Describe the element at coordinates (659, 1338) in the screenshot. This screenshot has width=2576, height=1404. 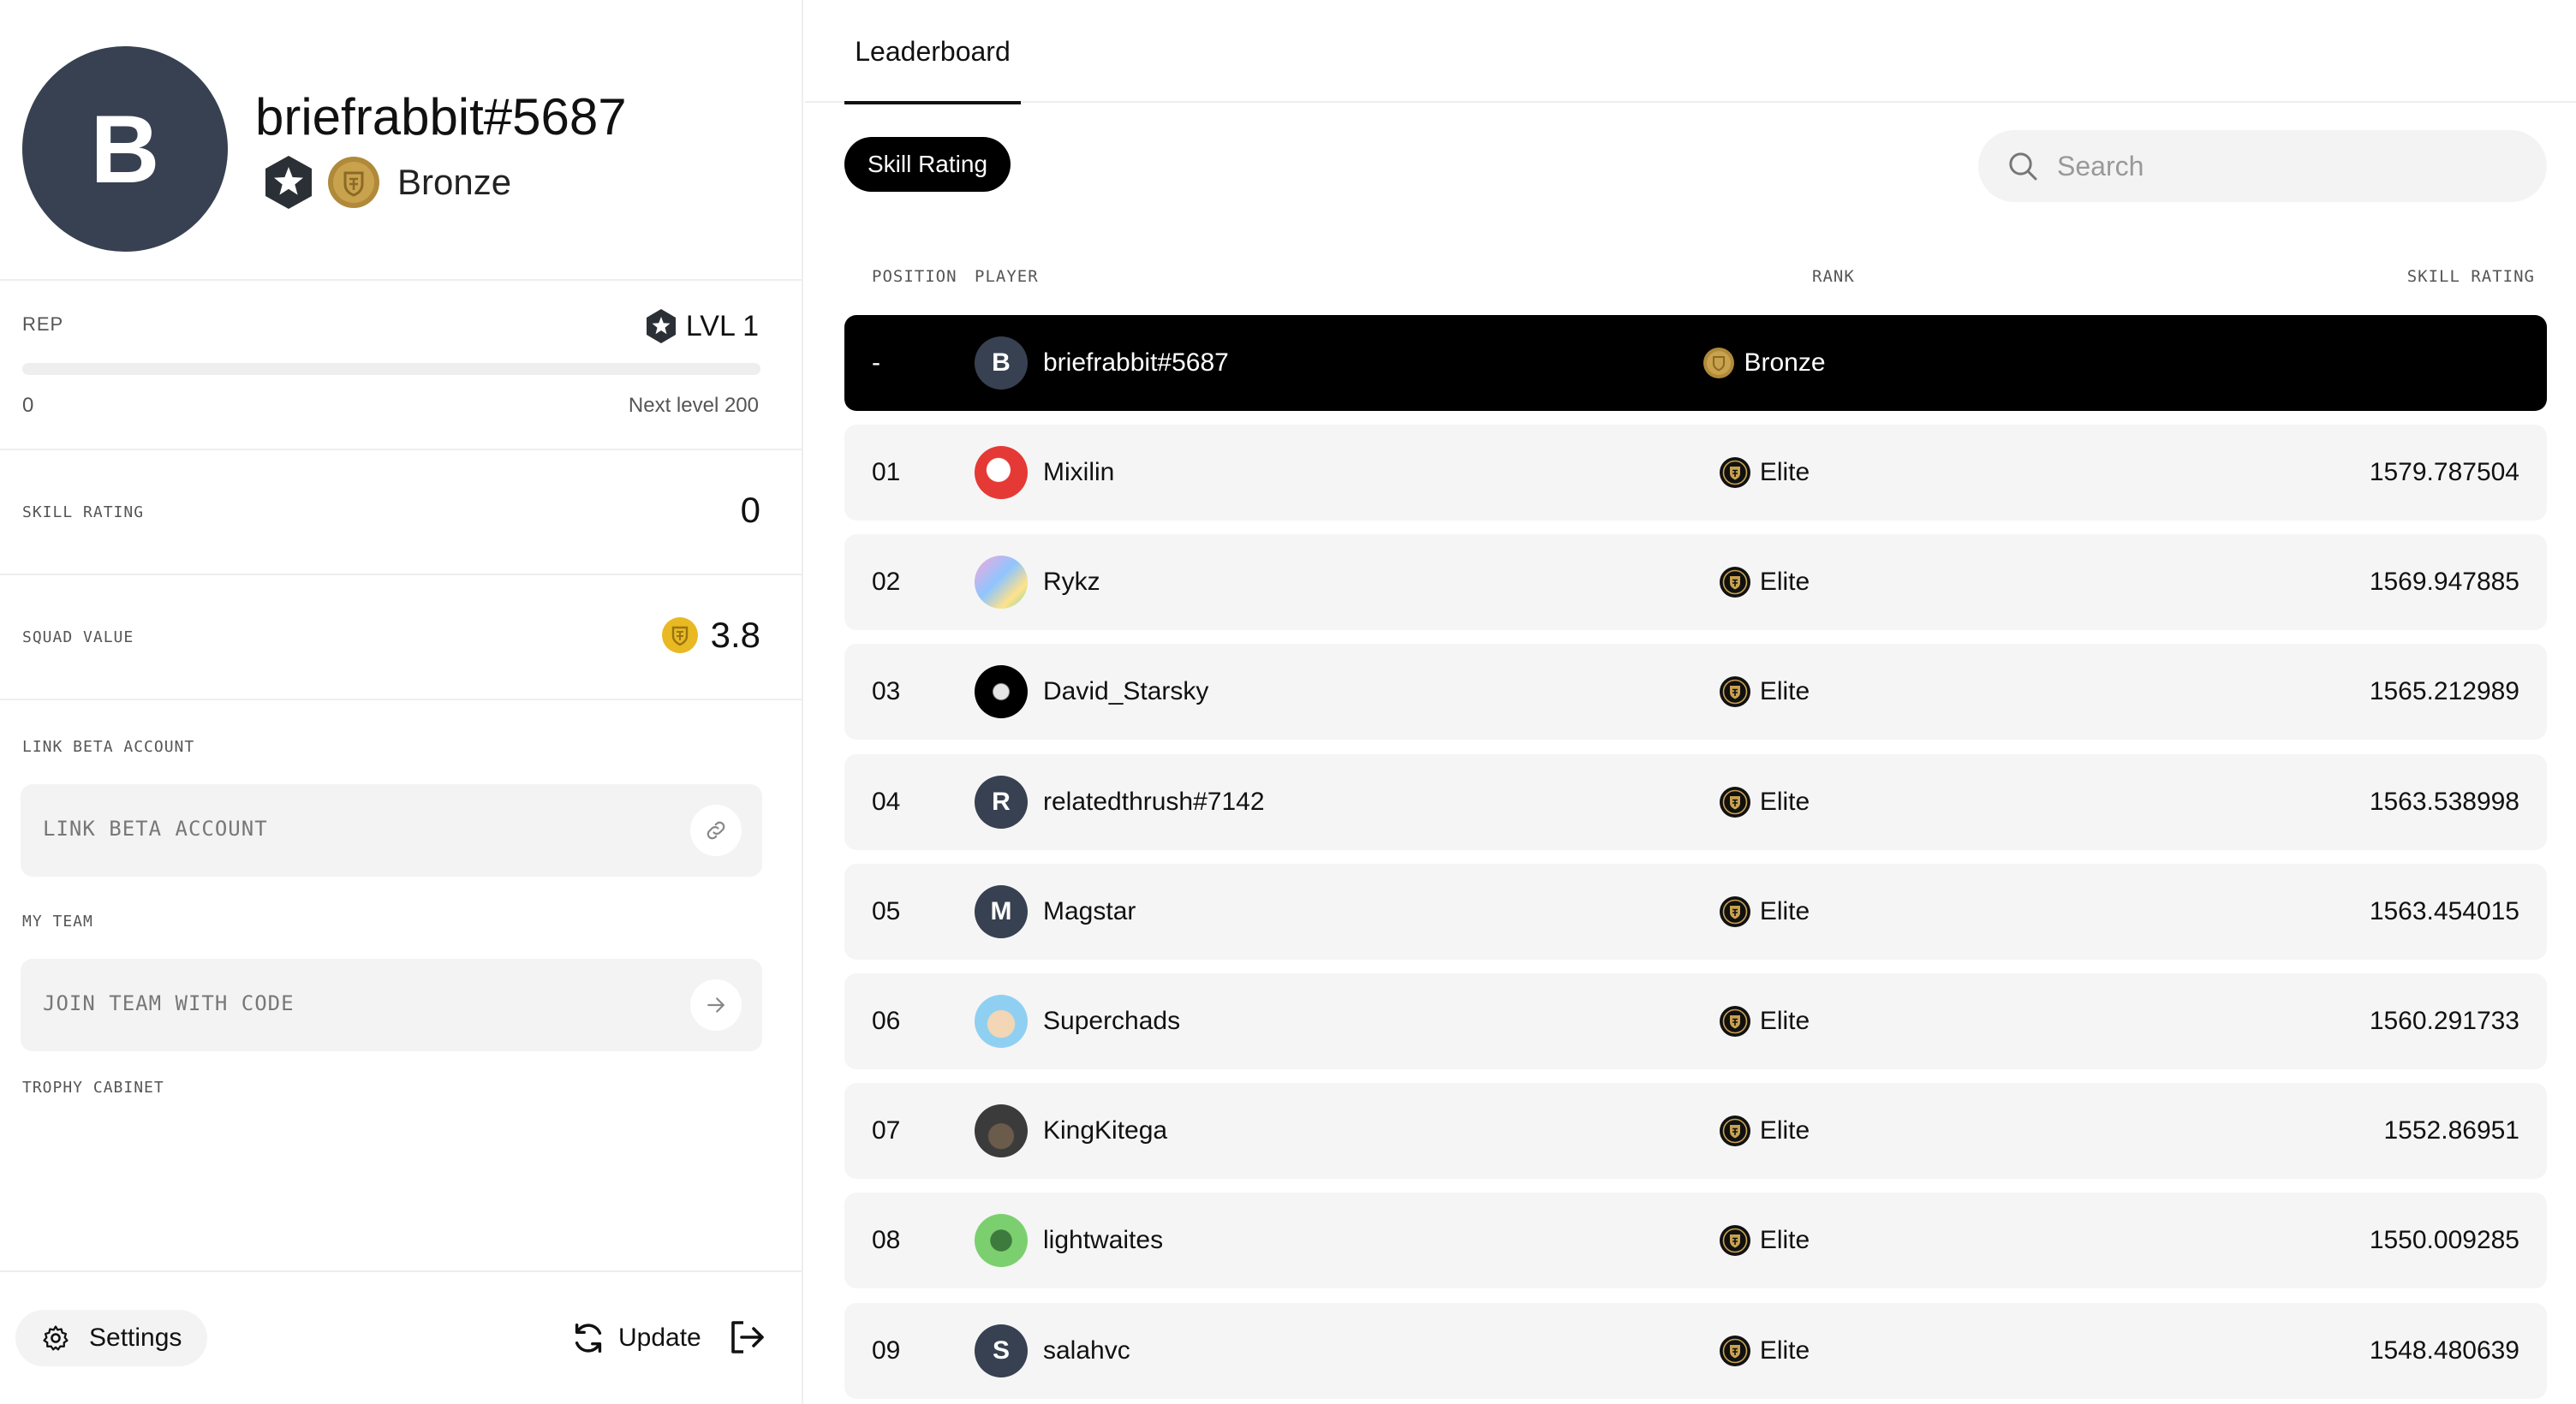
I see `update-label: Update` at that location.